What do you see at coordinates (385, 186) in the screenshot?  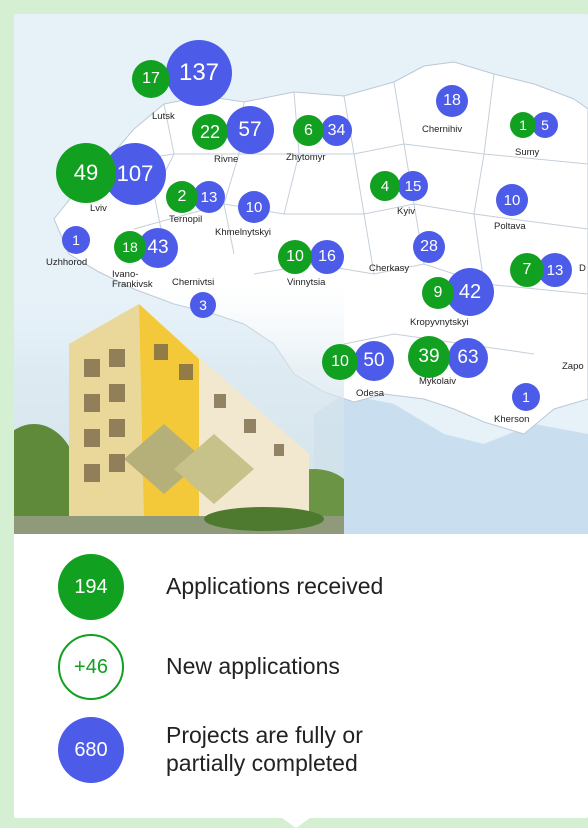 I see `badge-kyiv-new: 4` at bounding box center [385, 186].